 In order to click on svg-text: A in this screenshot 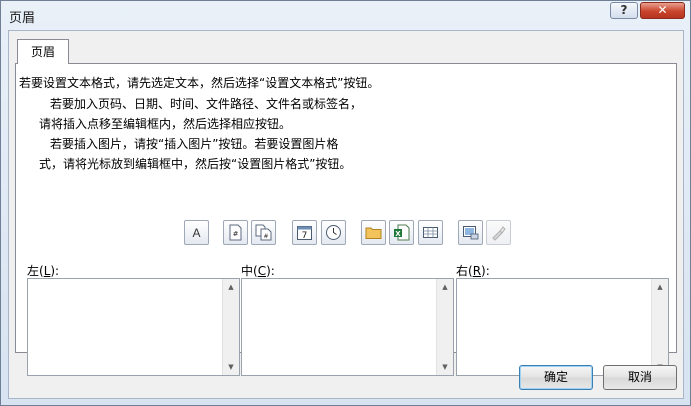, I will do `click(196, 233)`.